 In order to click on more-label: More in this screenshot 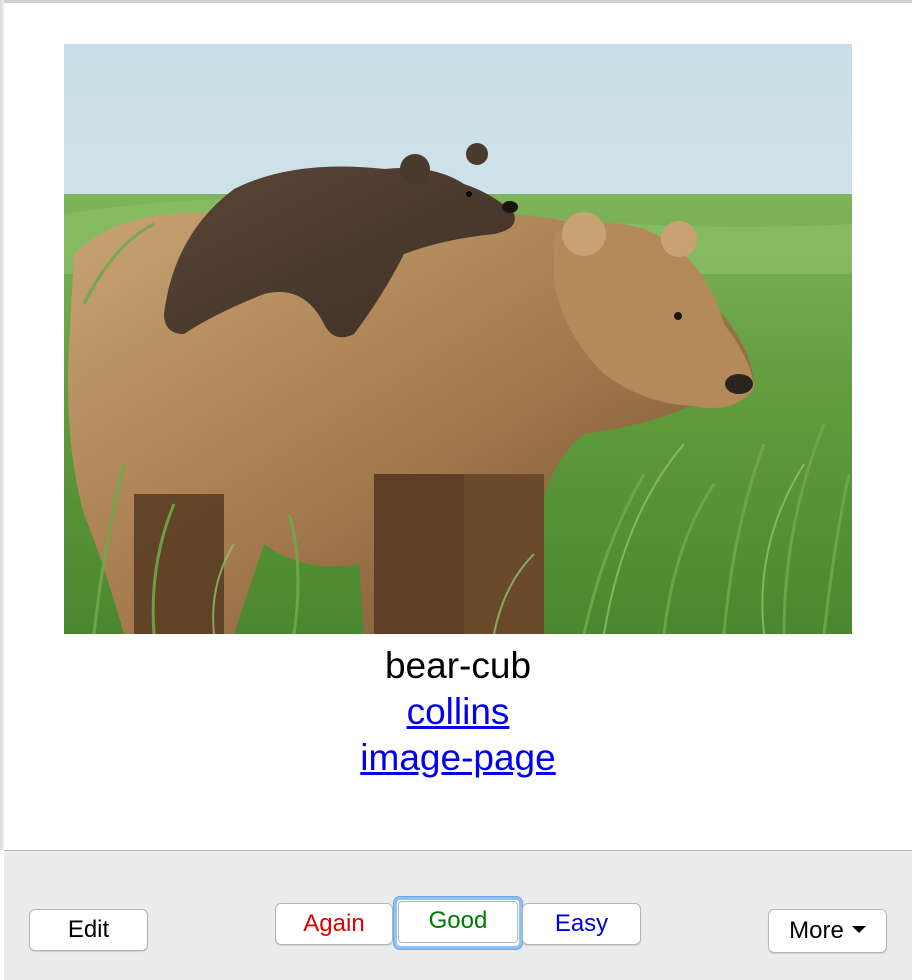, I will do `click(816, 930)`.